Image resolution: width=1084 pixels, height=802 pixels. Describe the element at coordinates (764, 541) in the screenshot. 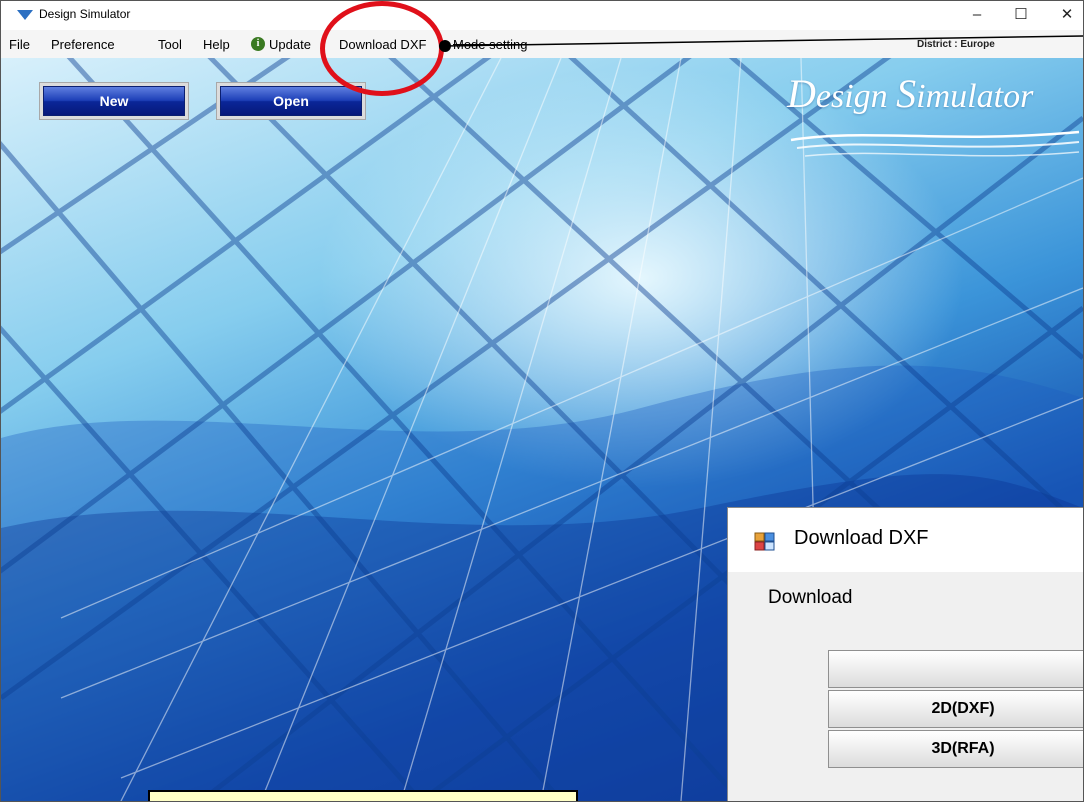

I see `dialog-window-icon` at that location.